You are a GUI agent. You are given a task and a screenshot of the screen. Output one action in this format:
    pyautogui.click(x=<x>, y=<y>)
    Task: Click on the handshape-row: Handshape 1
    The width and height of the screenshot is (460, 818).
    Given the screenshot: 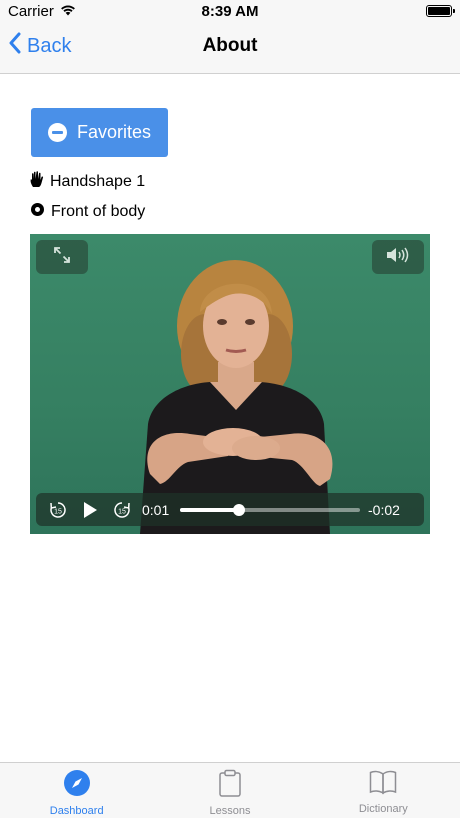 What is the action you would take?
    pyautogui.click(x=87, y=182)
    